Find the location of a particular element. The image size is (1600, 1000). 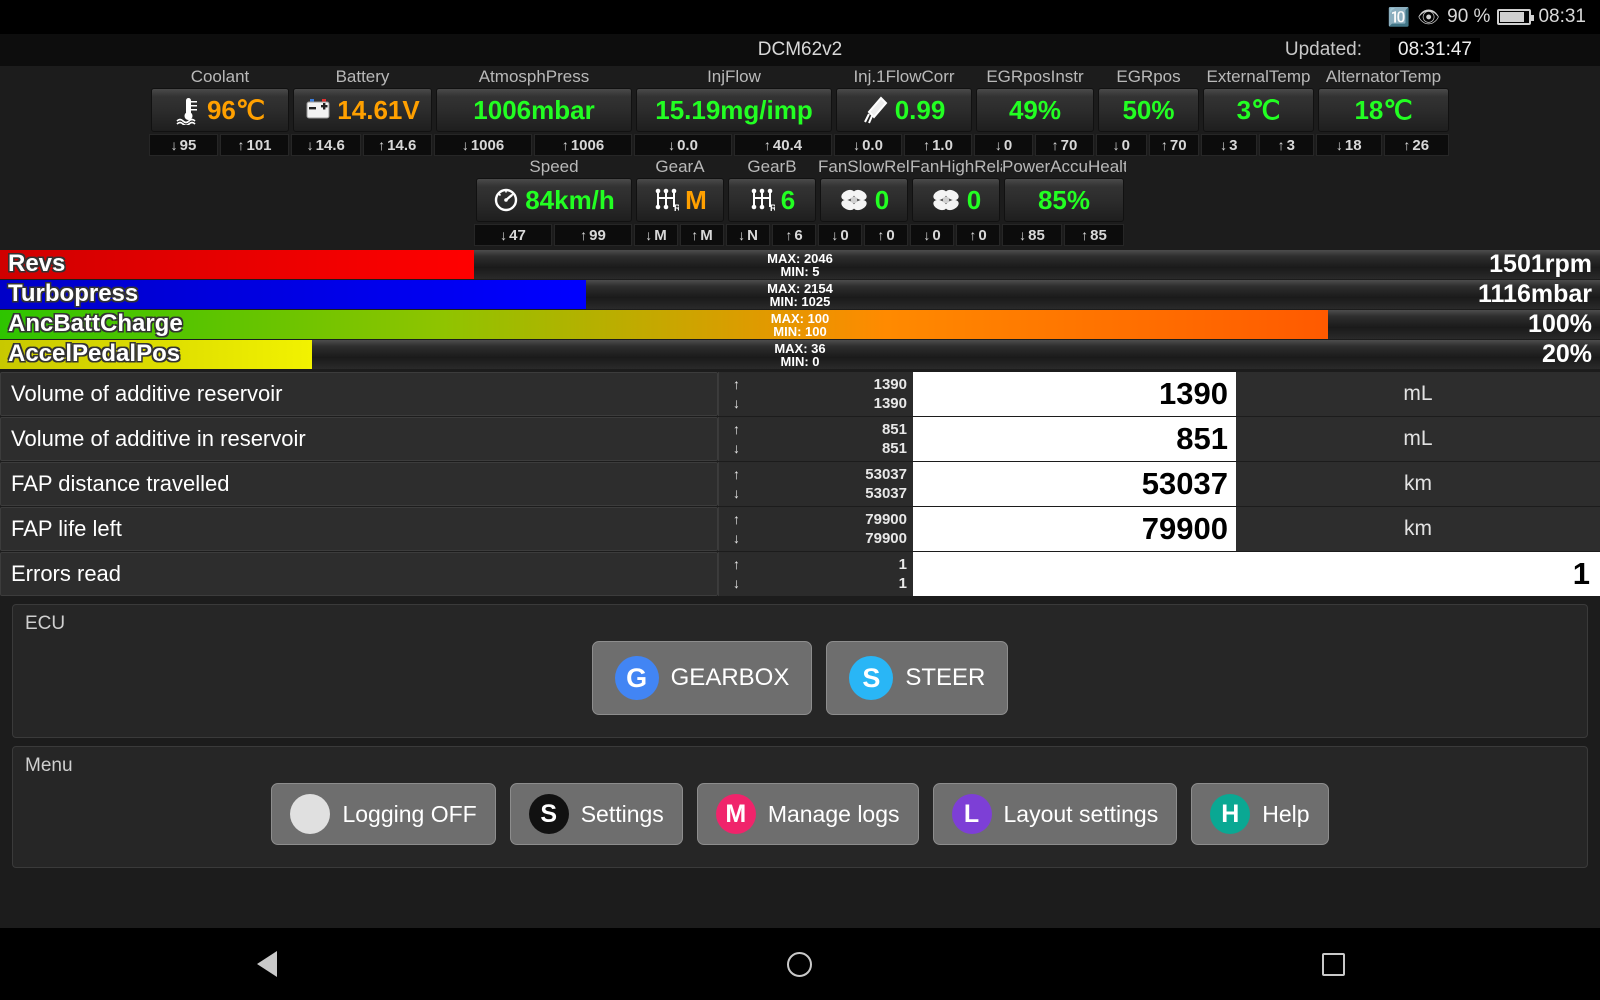

gauge-min: ↓ M is located at coordinates (656, 235).